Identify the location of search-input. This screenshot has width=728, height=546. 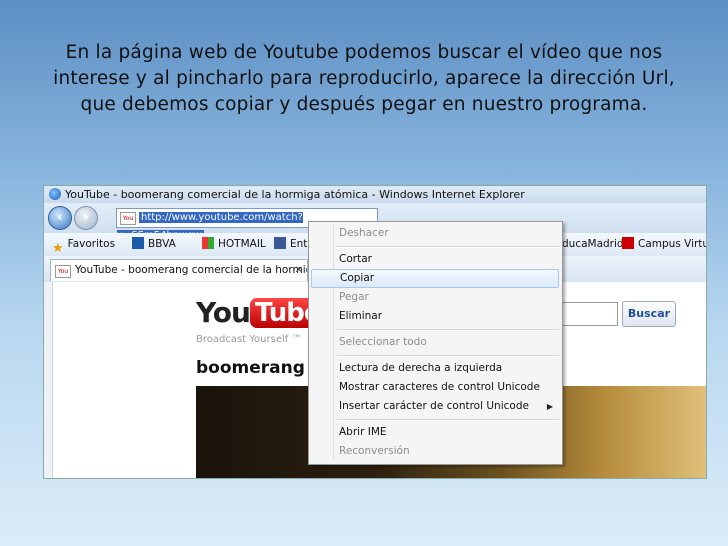
(590, 314).